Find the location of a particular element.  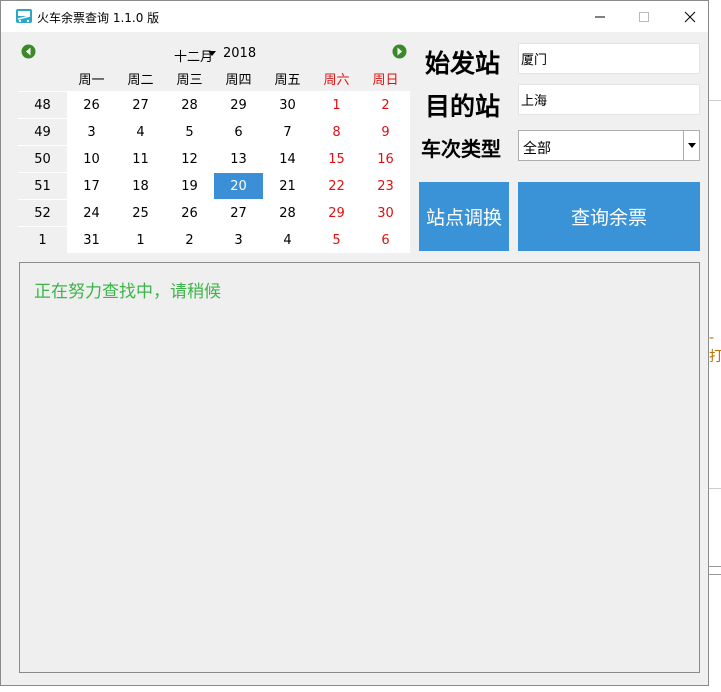

calendar-day: 11 is located at coordinates (140, 159).